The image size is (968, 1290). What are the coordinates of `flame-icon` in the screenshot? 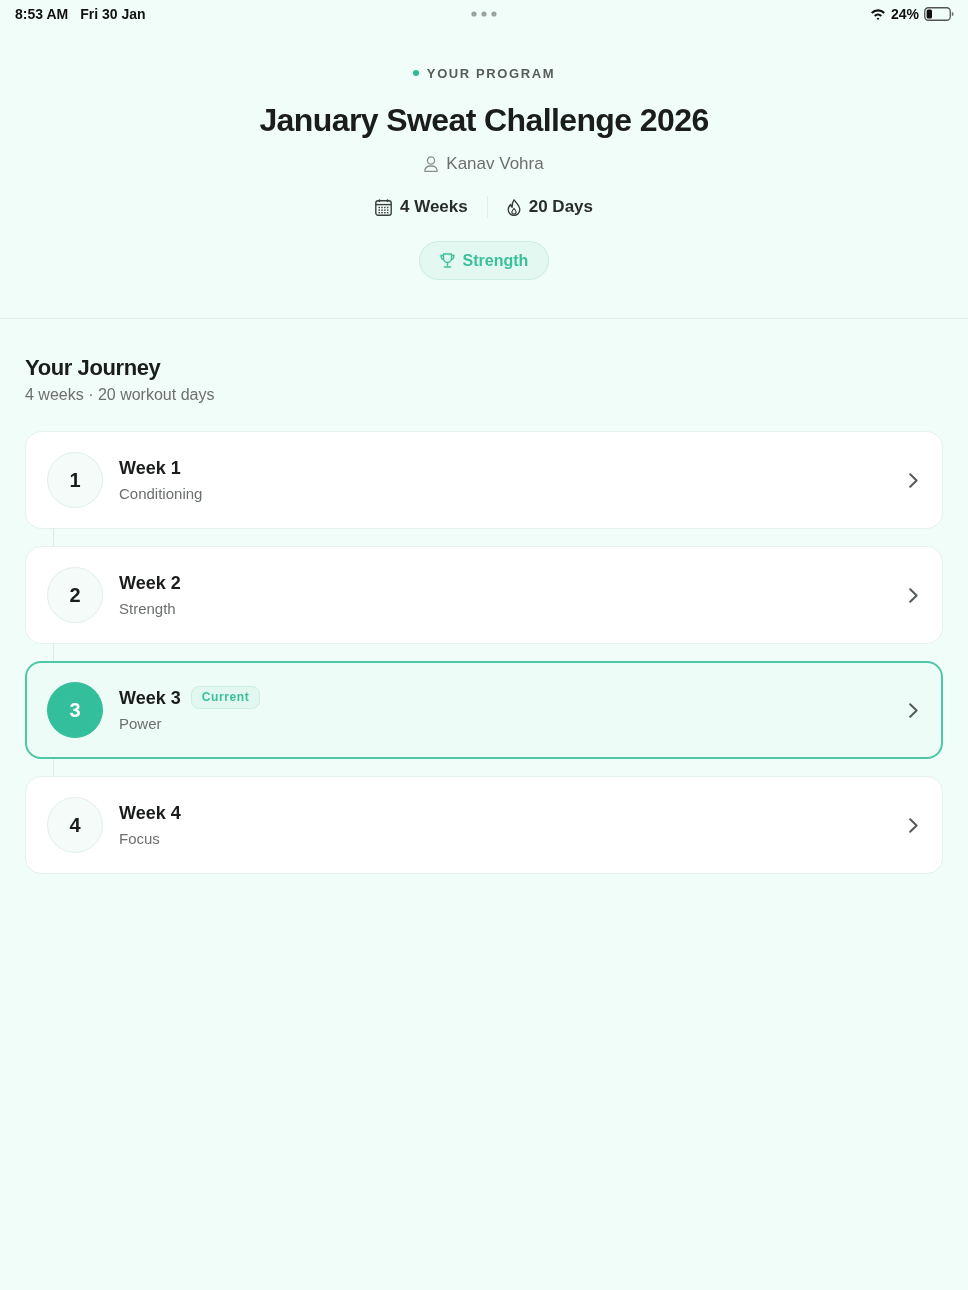 It's located at (513, 207).